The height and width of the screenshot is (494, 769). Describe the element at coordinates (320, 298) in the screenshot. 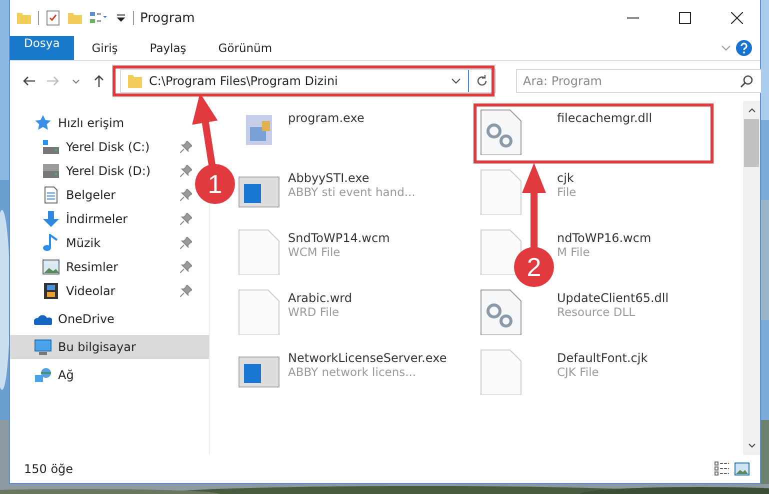

I see `file-name: Arabic.wrd` at that location.